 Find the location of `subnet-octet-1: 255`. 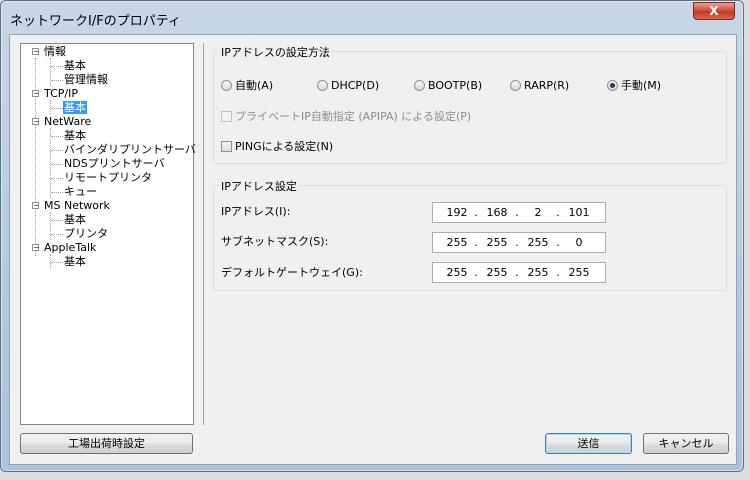

subnet-octet-1: 255 is located at coordinates (457, 242).